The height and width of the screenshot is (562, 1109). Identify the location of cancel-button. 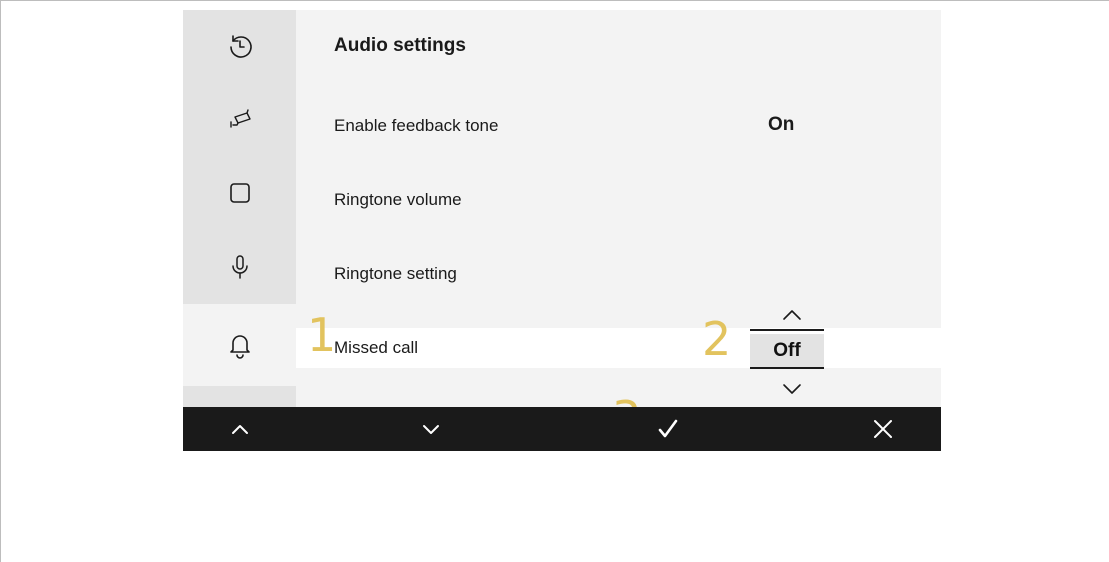
(883, 429).